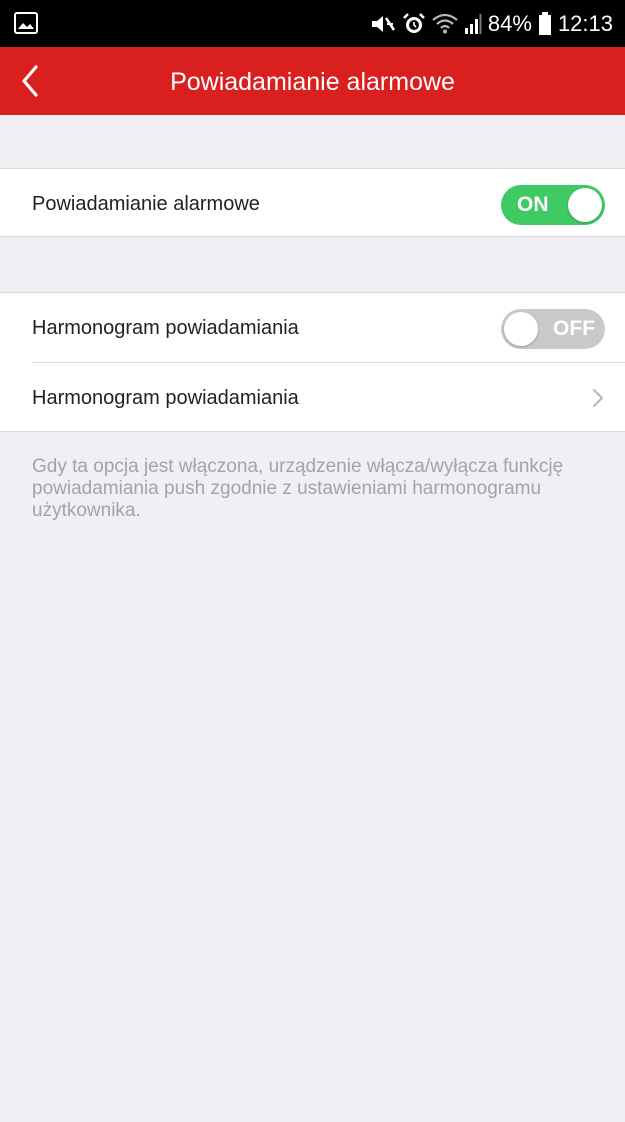  I want to click on mute-icon, so click(383, 24).